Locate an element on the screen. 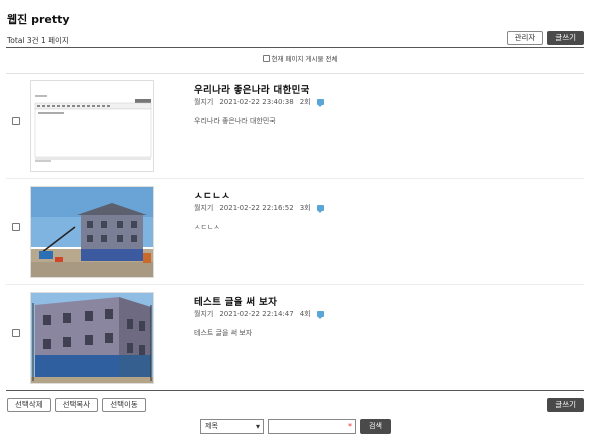  building-crane-photo is located at coordinates (92, 232).